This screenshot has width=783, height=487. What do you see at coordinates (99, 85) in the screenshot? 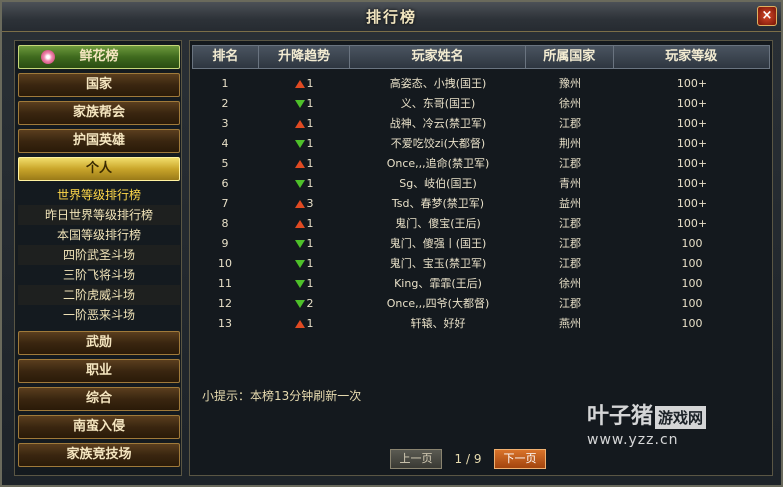
I see `sidebar-item-before-0: 国家` at bounding box center [99, 85].